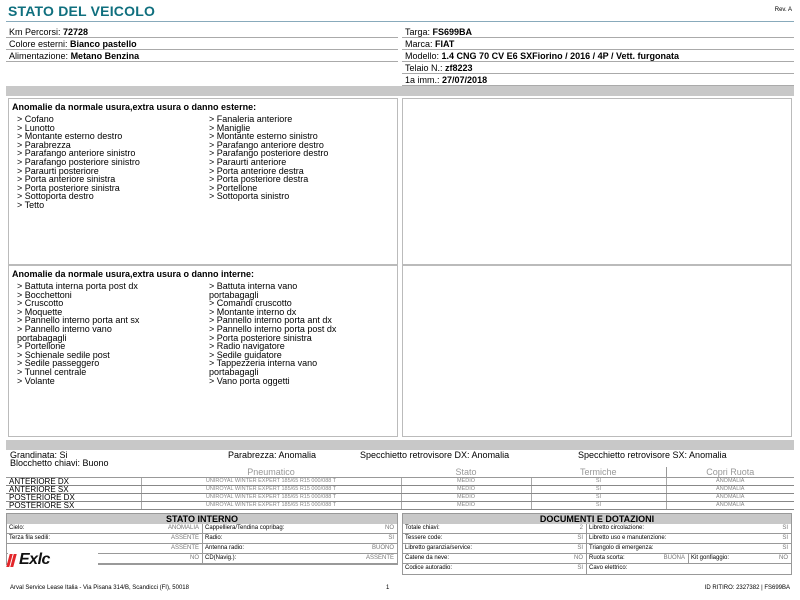 The width and height of the screenshot is (800, 600). I want to click on kv-cell: Radio: SI, so click(300, 539).